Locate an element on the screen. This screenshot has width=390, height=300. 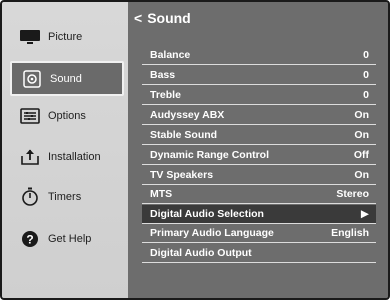
sidebar-item-picture: Picture is located at coordinates (67, 37).